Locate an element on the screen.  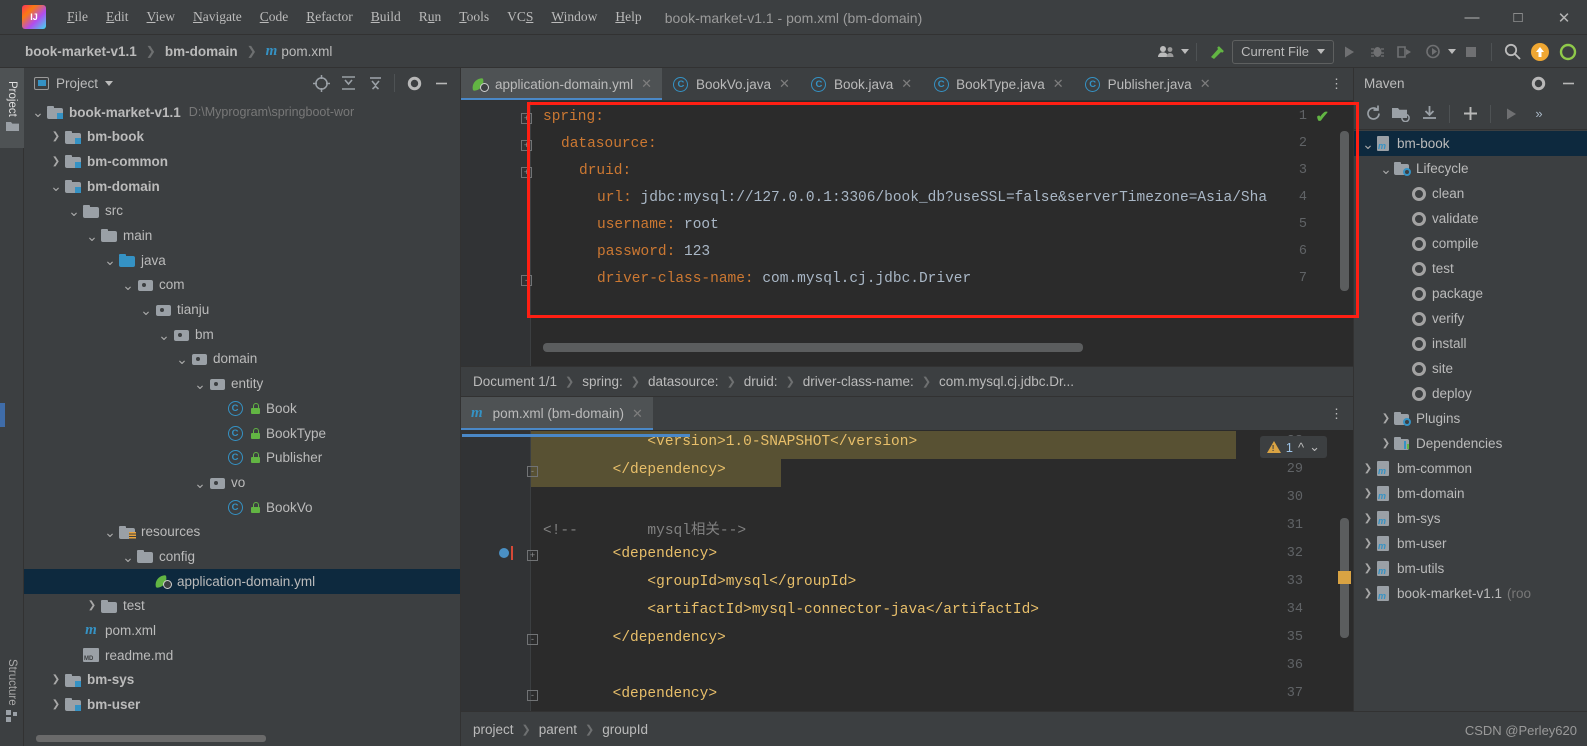
tree-row: ❯ bm-sys is located at coordinates (242, 680).